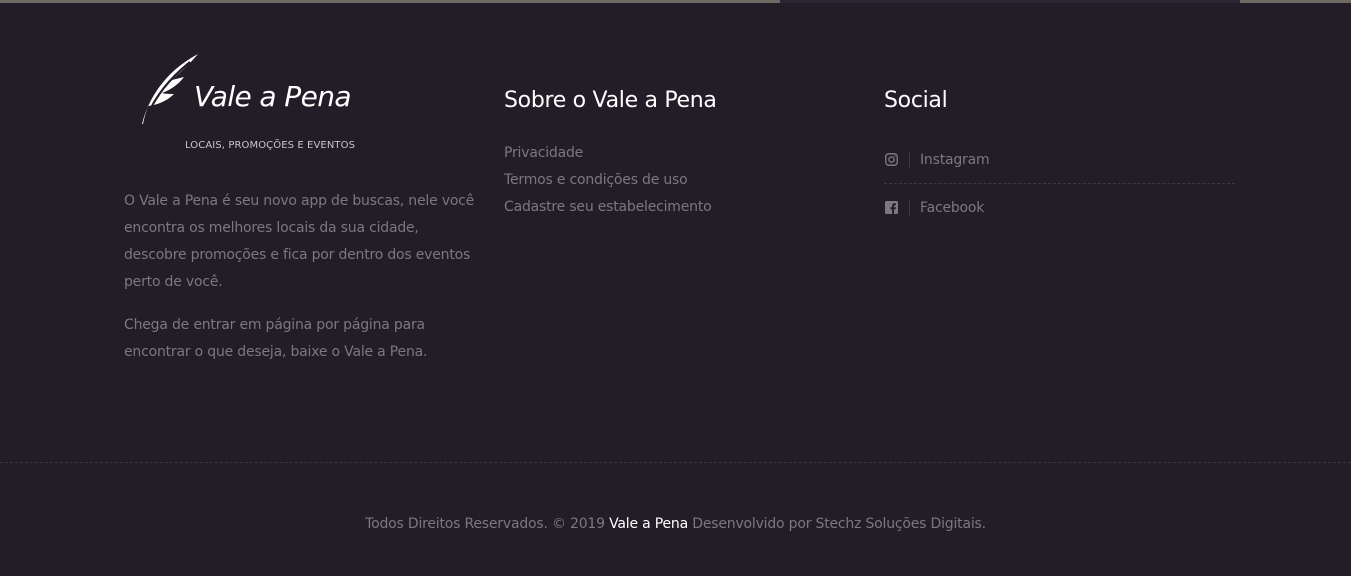 This screenshot has height=576, width=1351. I want to click on footer-divider, so click(675, 462).